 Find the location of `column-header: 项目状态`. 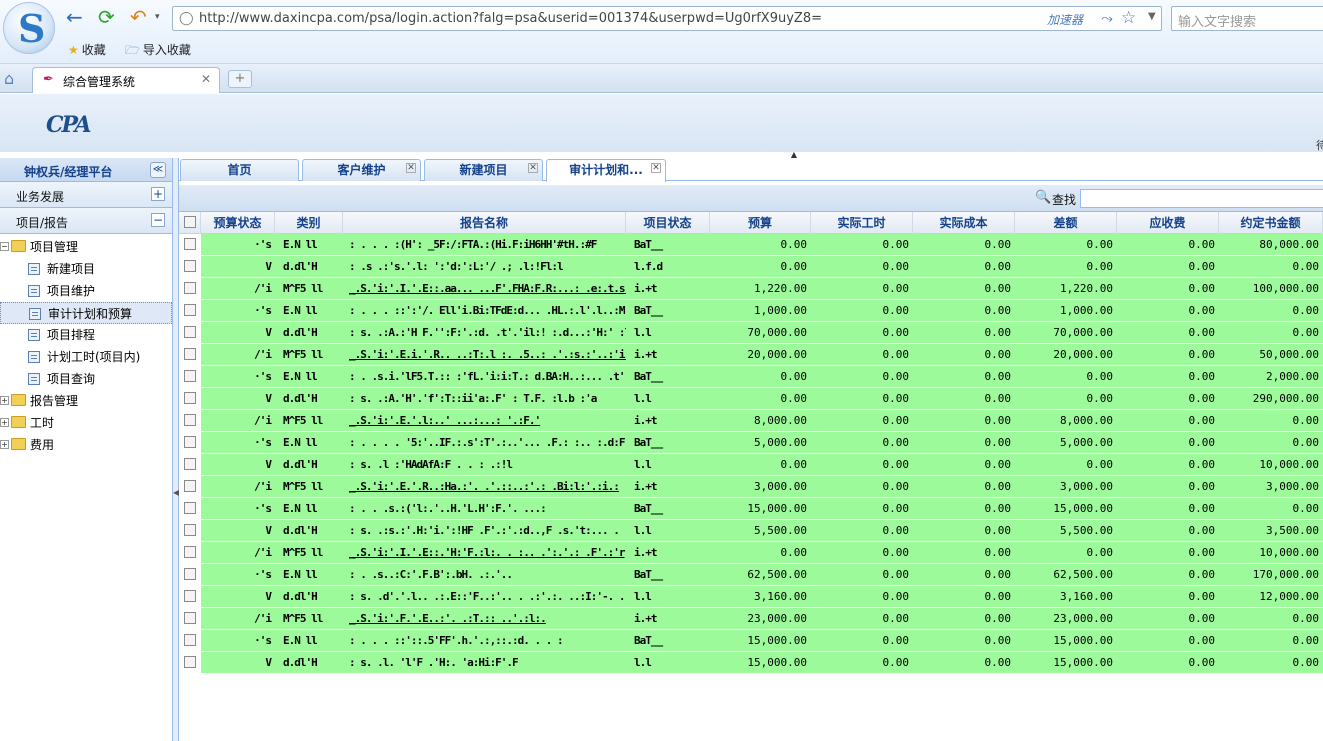

column-header: 项目状态 is located at coordinates (668, 223).